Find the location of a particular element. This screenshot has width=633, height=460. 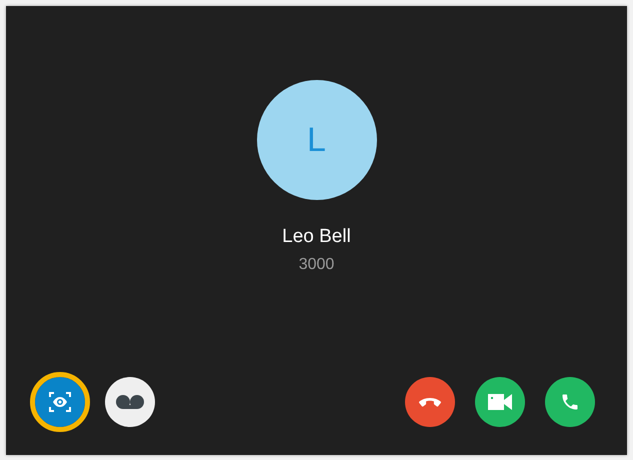

contact-name: Leo Bell is located at coordinates (316, 237).